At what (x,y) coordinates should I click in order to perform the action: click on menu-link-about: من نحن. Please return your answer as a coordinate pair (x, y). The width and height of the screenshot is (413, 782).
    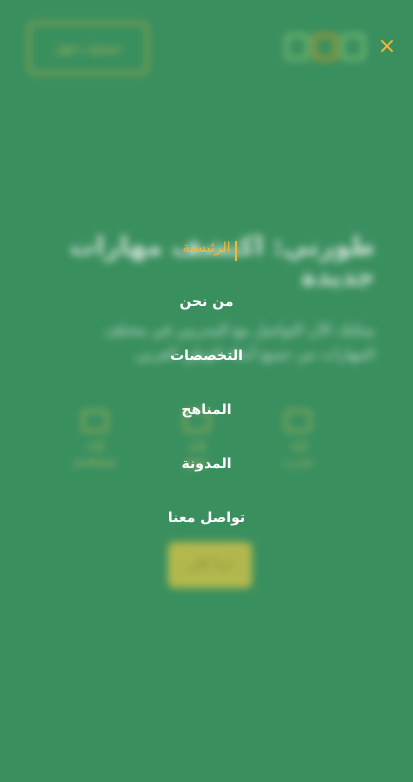
    Looking at the image, I should click on (206, 301).